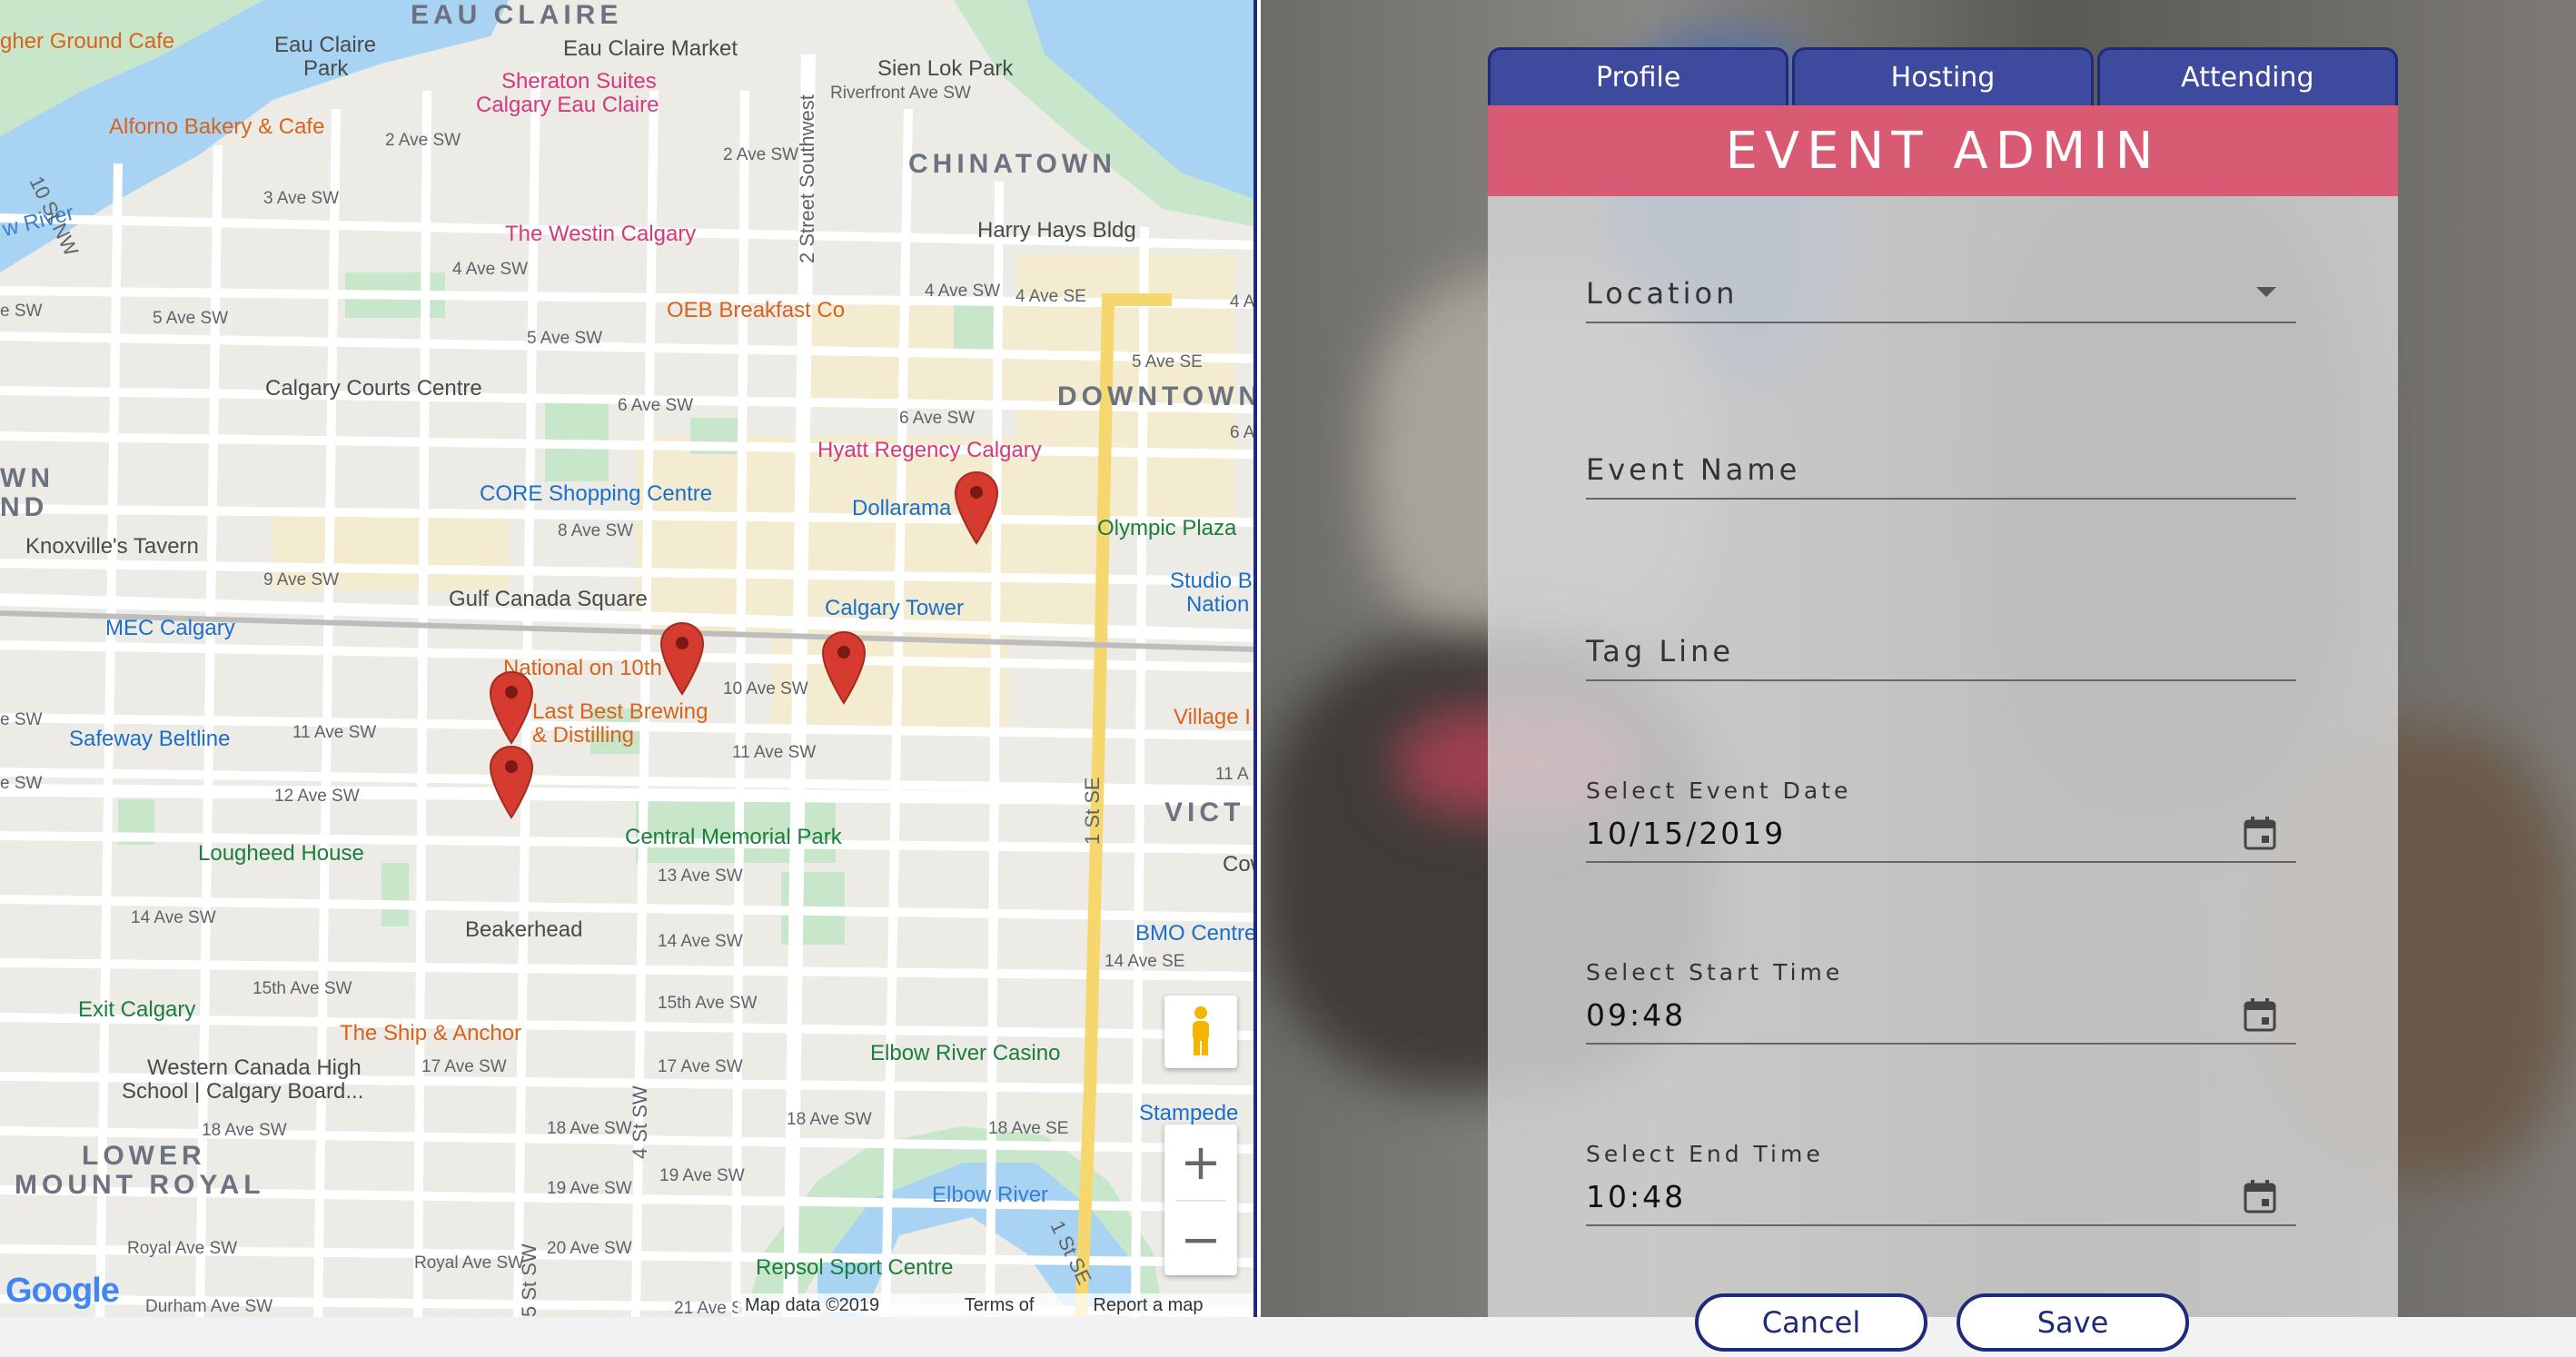 This screenshot has height=1357, width=2576. What do you see at coordinates (21, 719) in the screenshot?
I see `street-sw-partial-2: e SW` at bounding box center [21, 719].